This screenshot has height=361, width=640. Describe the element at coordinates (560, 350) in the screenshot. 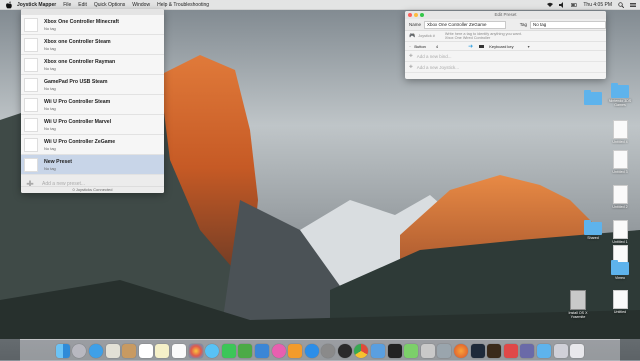

I see `documents-folder-icon` at that location.